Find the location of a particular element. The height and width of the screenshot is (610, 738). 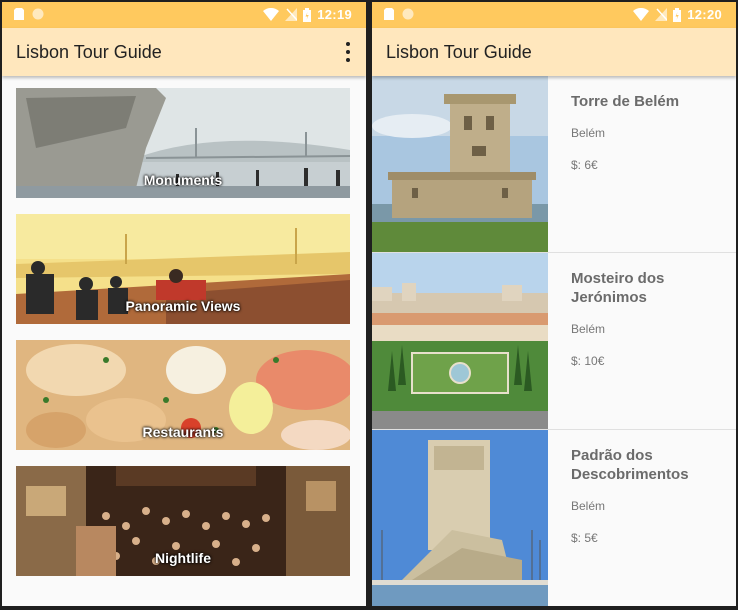

status-bar: 12:20 is located at coordinates (554, 15).